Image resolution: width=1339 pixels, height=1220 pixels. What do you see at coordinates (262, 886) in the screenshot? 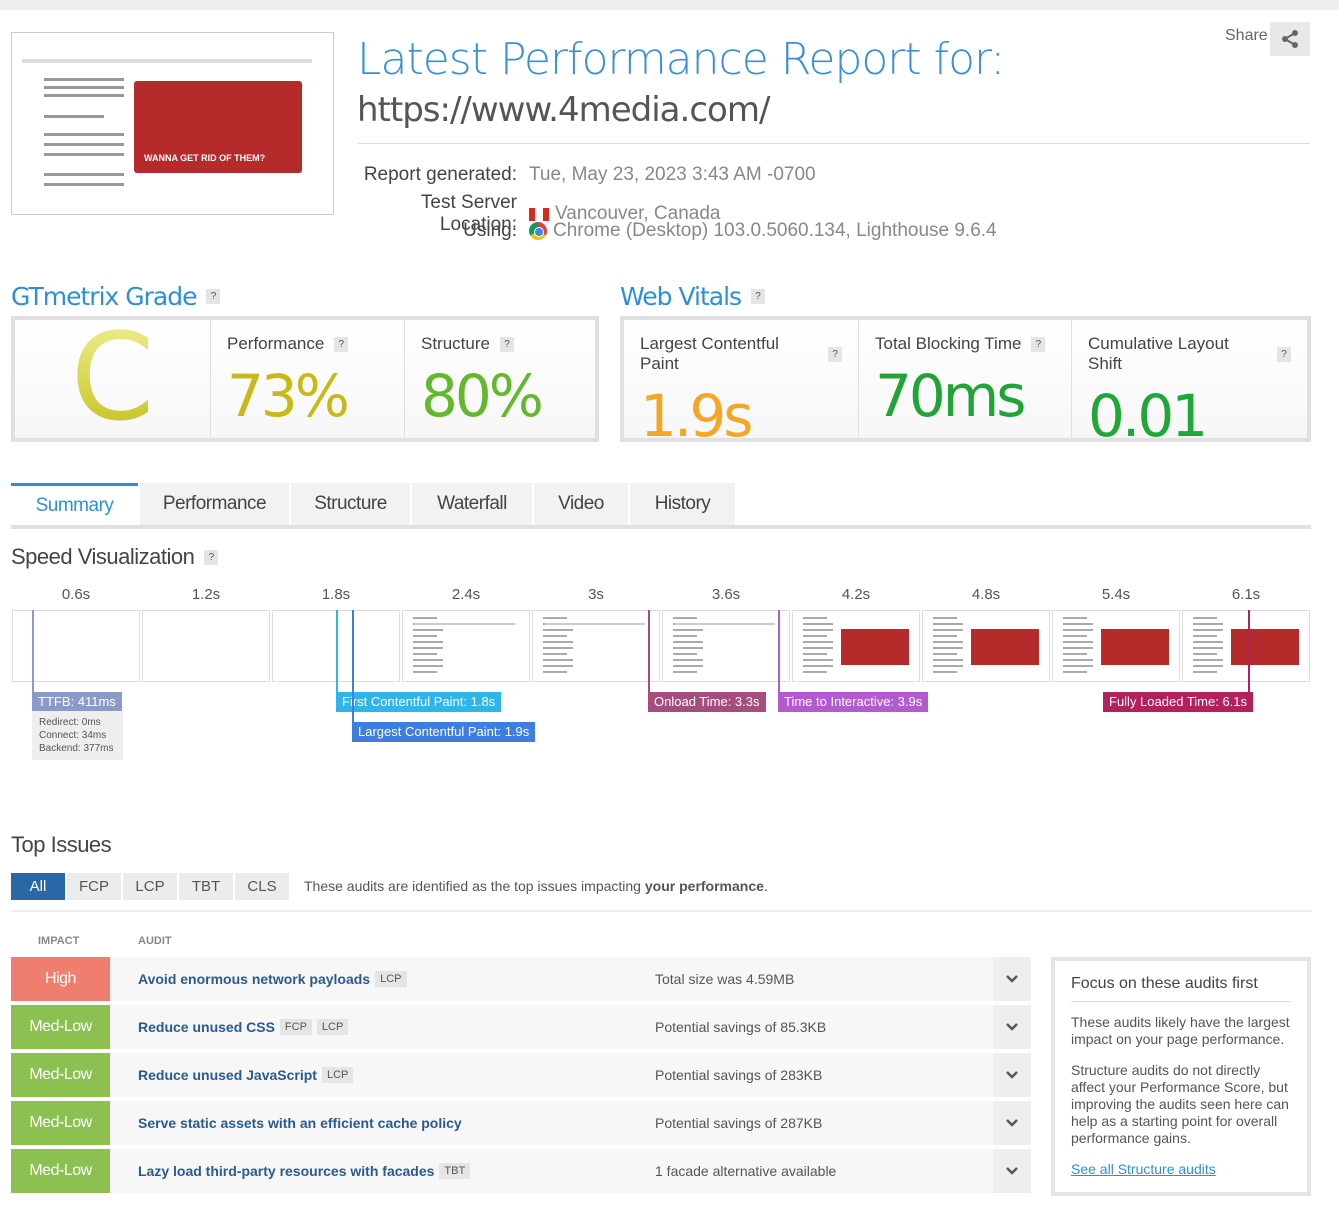
I see `filter-cls: CLS` at bounding box center [262, 886].